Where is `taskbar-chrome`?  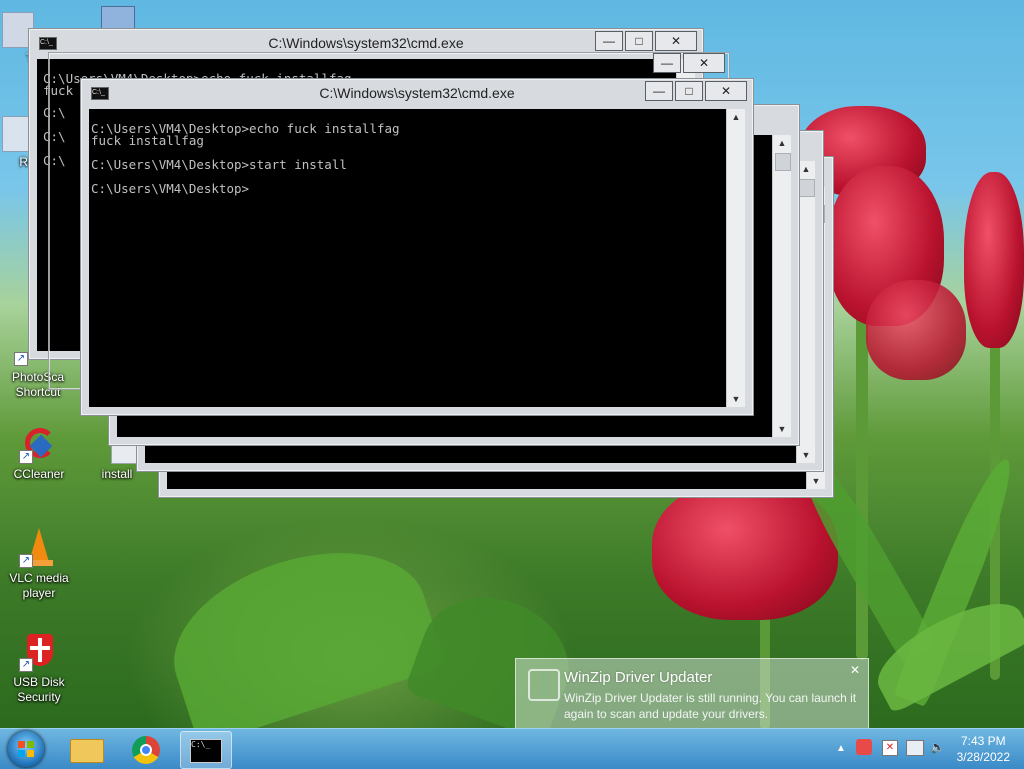 taskbar-chrome is located at coordinates (147, 749).